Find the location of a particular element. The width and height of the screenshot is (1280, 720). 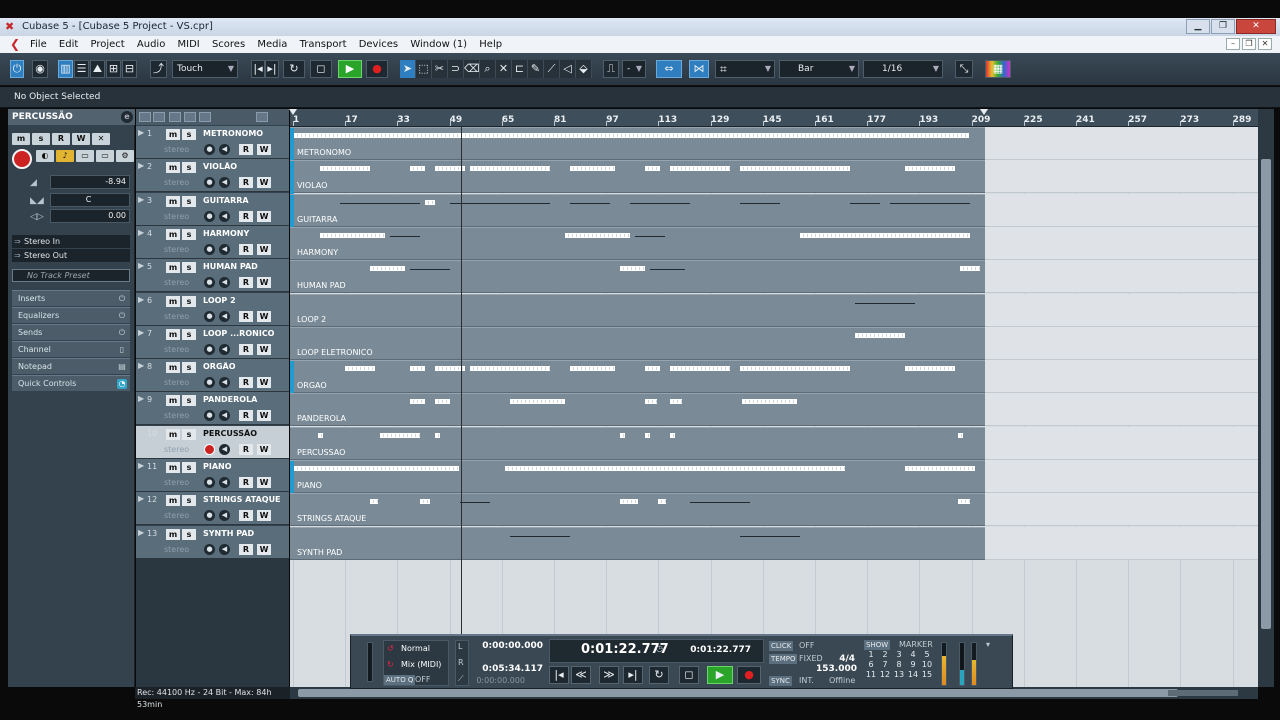

track-preset-select: No Track Preset is located at coordinates (71, 275).